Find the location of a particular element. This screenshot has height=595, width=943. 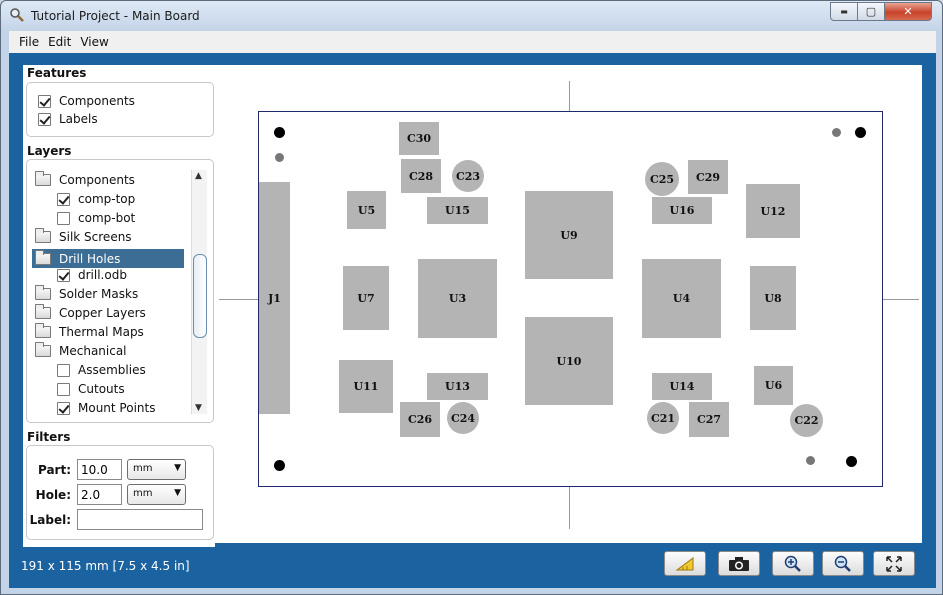

component-c27: C27 is located at coordinates (709, 419).